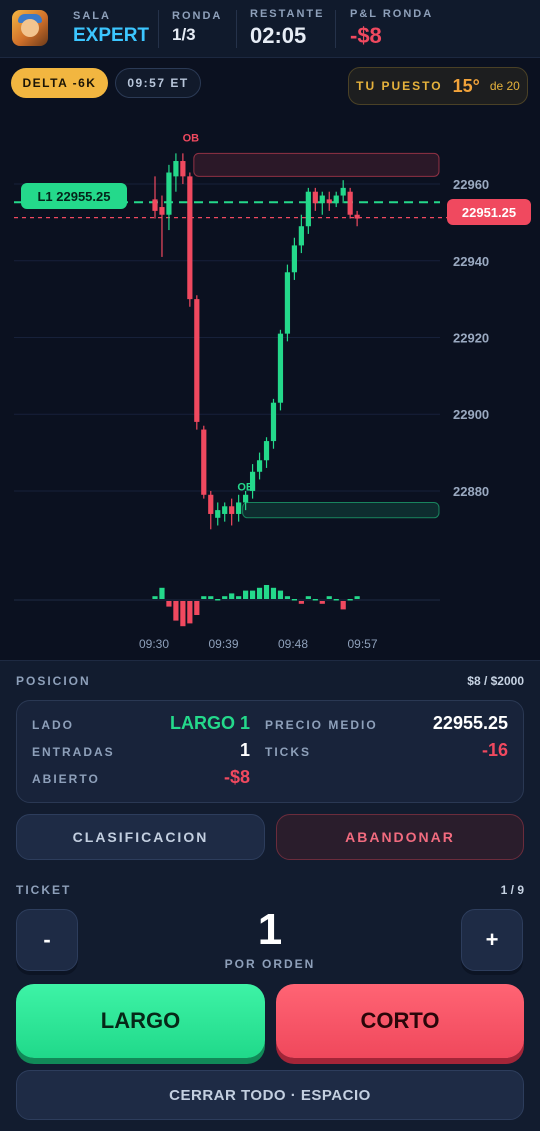 The width and height of the screenshot is (540, 1131). What do you see at coordinates (293, 644) in the screenshot?
I see `x-tick-label: 09:48` at bounding box center [293, 644].